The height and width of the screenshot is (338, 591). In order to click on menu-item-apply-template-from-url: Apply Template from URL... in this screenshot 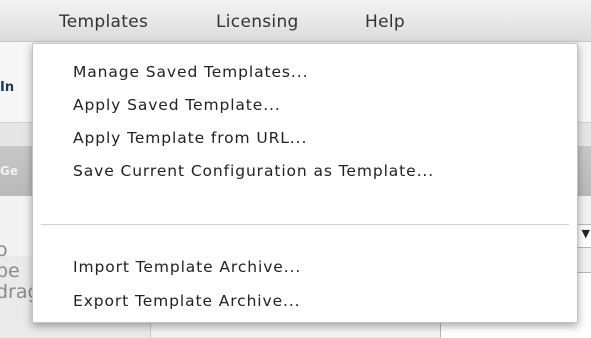, I will do `click(190, 138)`.